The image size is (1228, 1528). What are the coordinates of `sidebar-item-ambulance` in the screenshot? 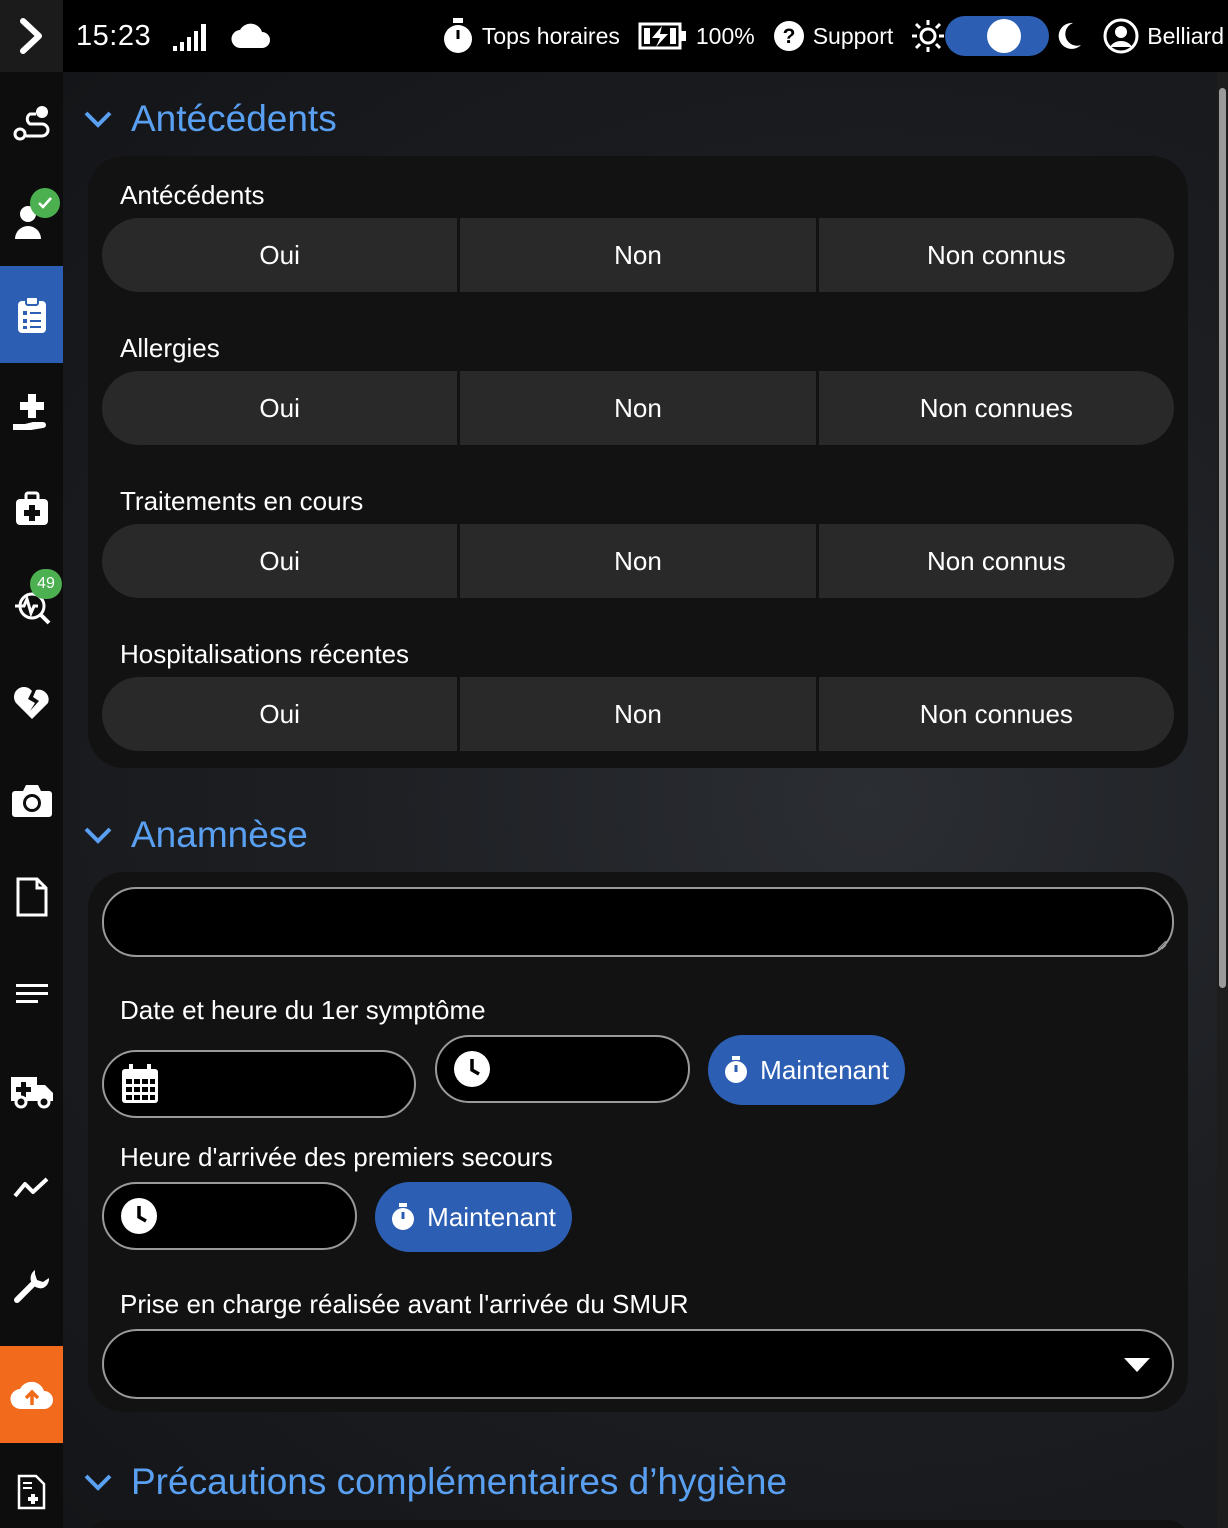 It's located at (31, 1090).